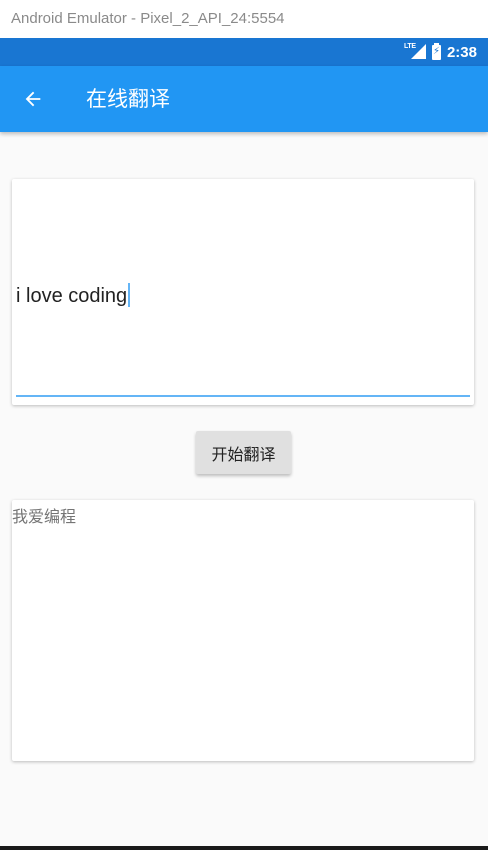 This screenshot has width=488, height=850. I want to click on emulator-bottom-edge, so click(244, 848).